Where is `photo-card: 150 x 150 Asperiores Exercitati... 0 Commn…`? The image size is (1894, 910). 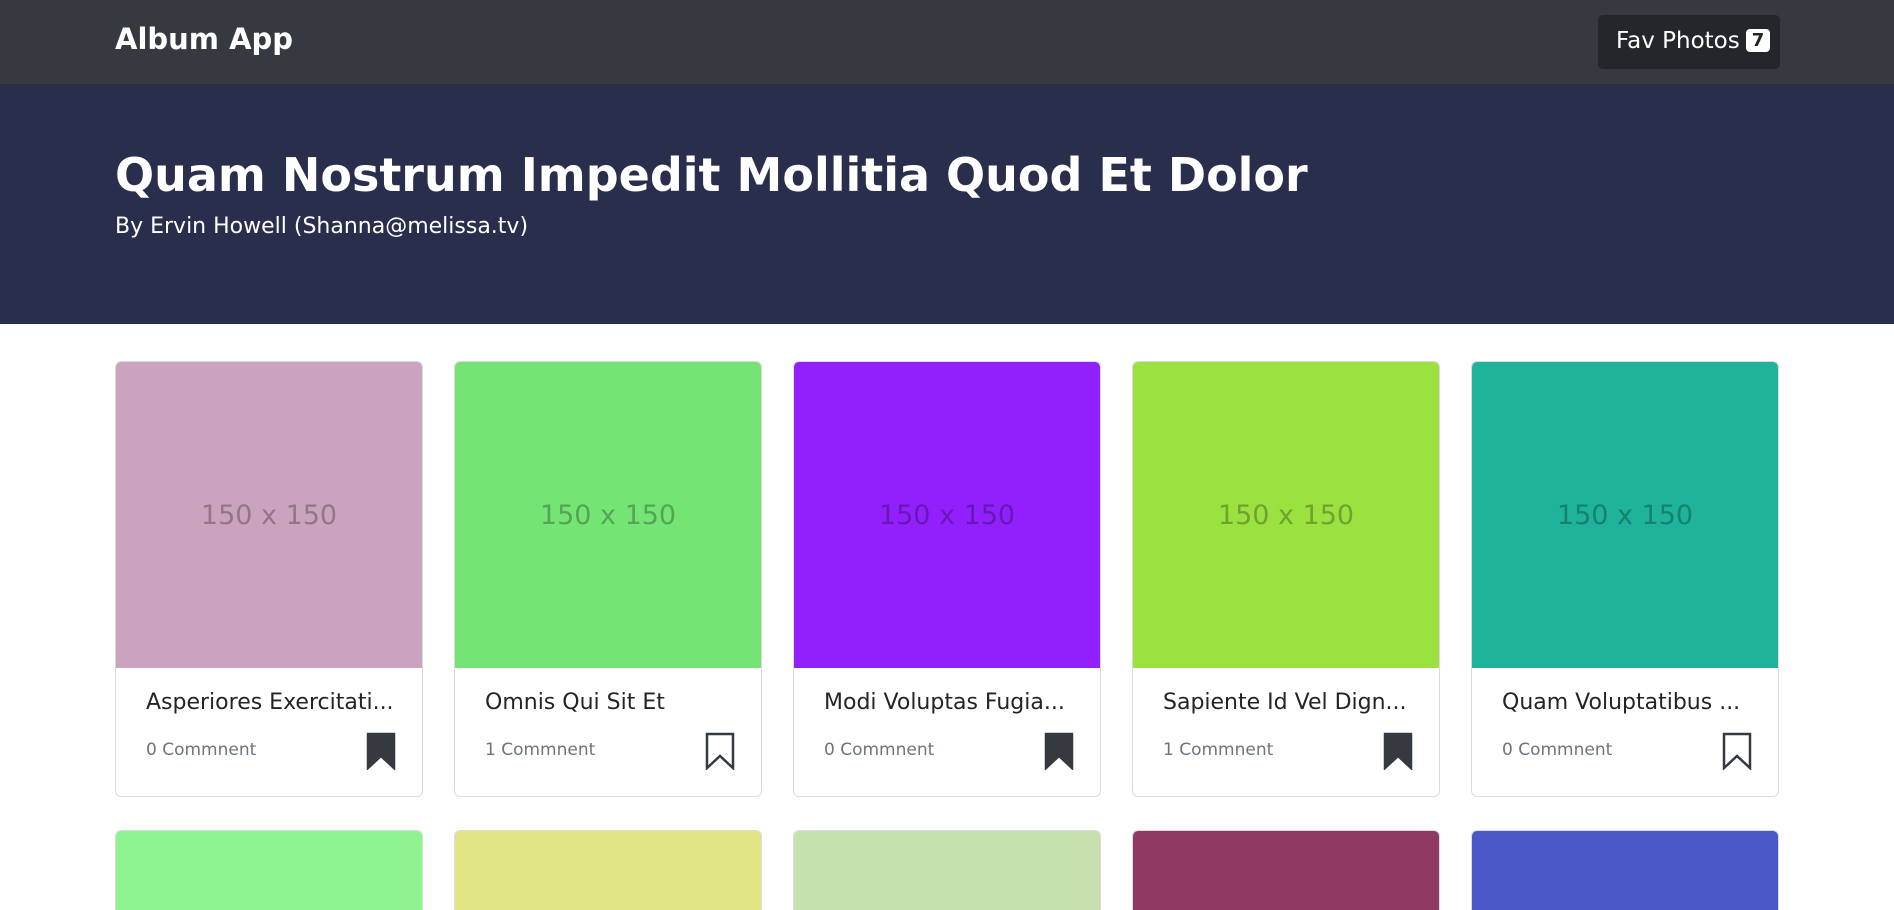 photo-card: 150 x 150 Asperiores Exercitati... 0 Commn… is located at coordinates (269, 579).